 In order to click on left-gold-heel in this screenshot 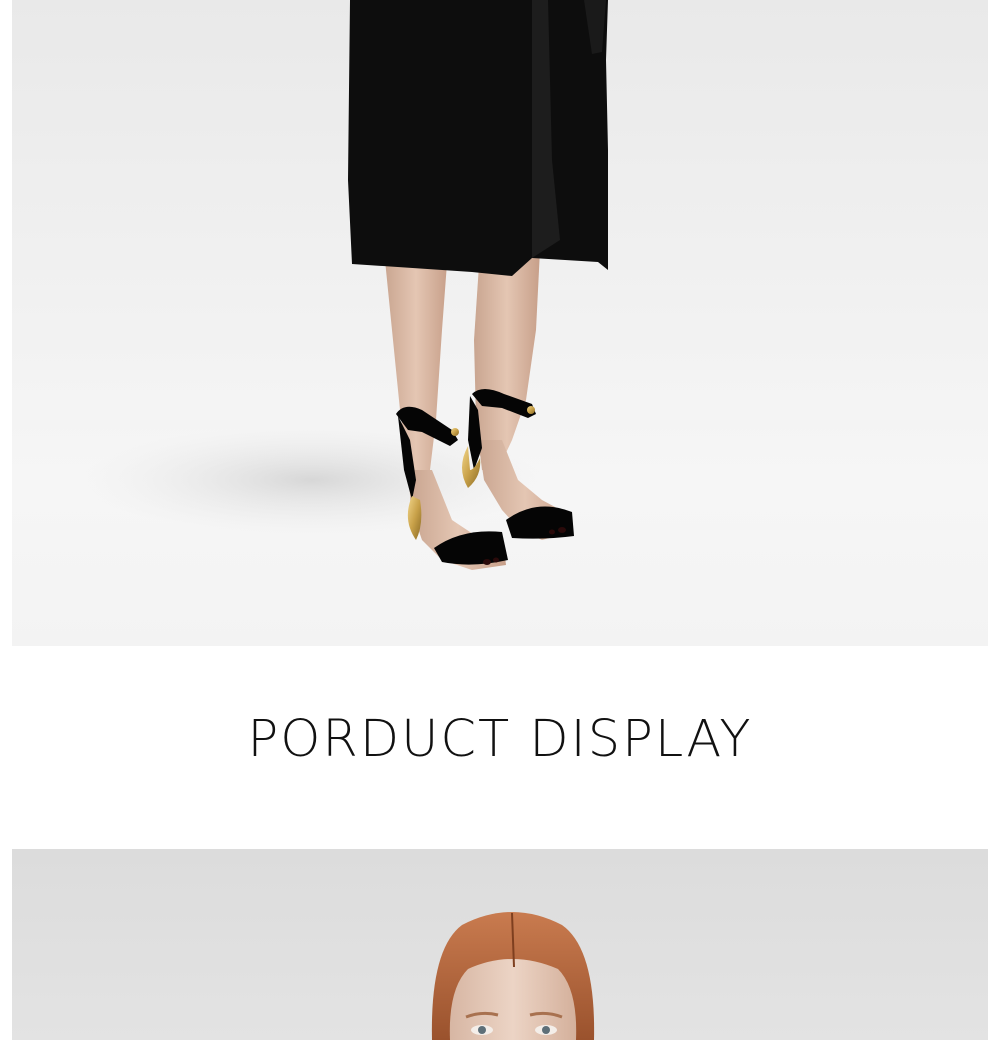, I will do `click(414, 518)`.